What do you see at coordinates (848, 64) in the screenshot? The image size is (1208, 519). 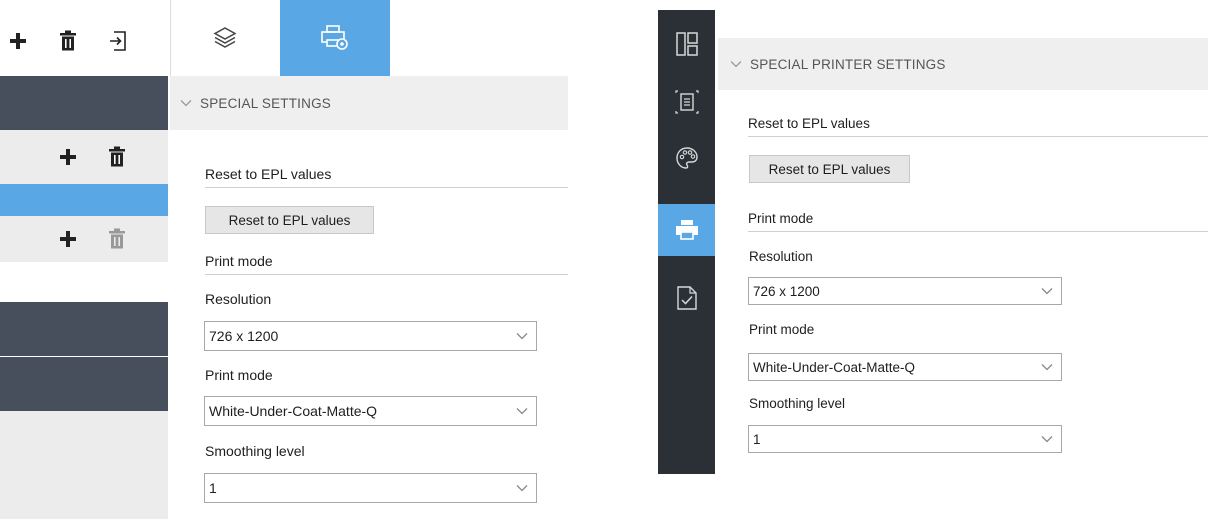 I see `section-title: SPECIAL PRINTER SETTINGS` at bounding box center [848, 64].